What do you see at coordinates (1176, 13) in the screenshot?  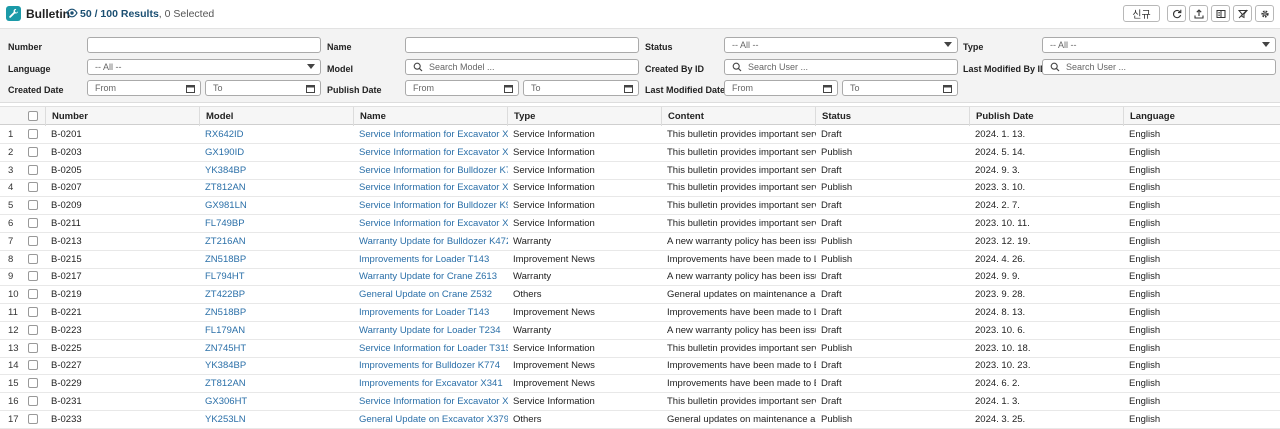 I see `refresh-button` at bounding box center [1176, 13].